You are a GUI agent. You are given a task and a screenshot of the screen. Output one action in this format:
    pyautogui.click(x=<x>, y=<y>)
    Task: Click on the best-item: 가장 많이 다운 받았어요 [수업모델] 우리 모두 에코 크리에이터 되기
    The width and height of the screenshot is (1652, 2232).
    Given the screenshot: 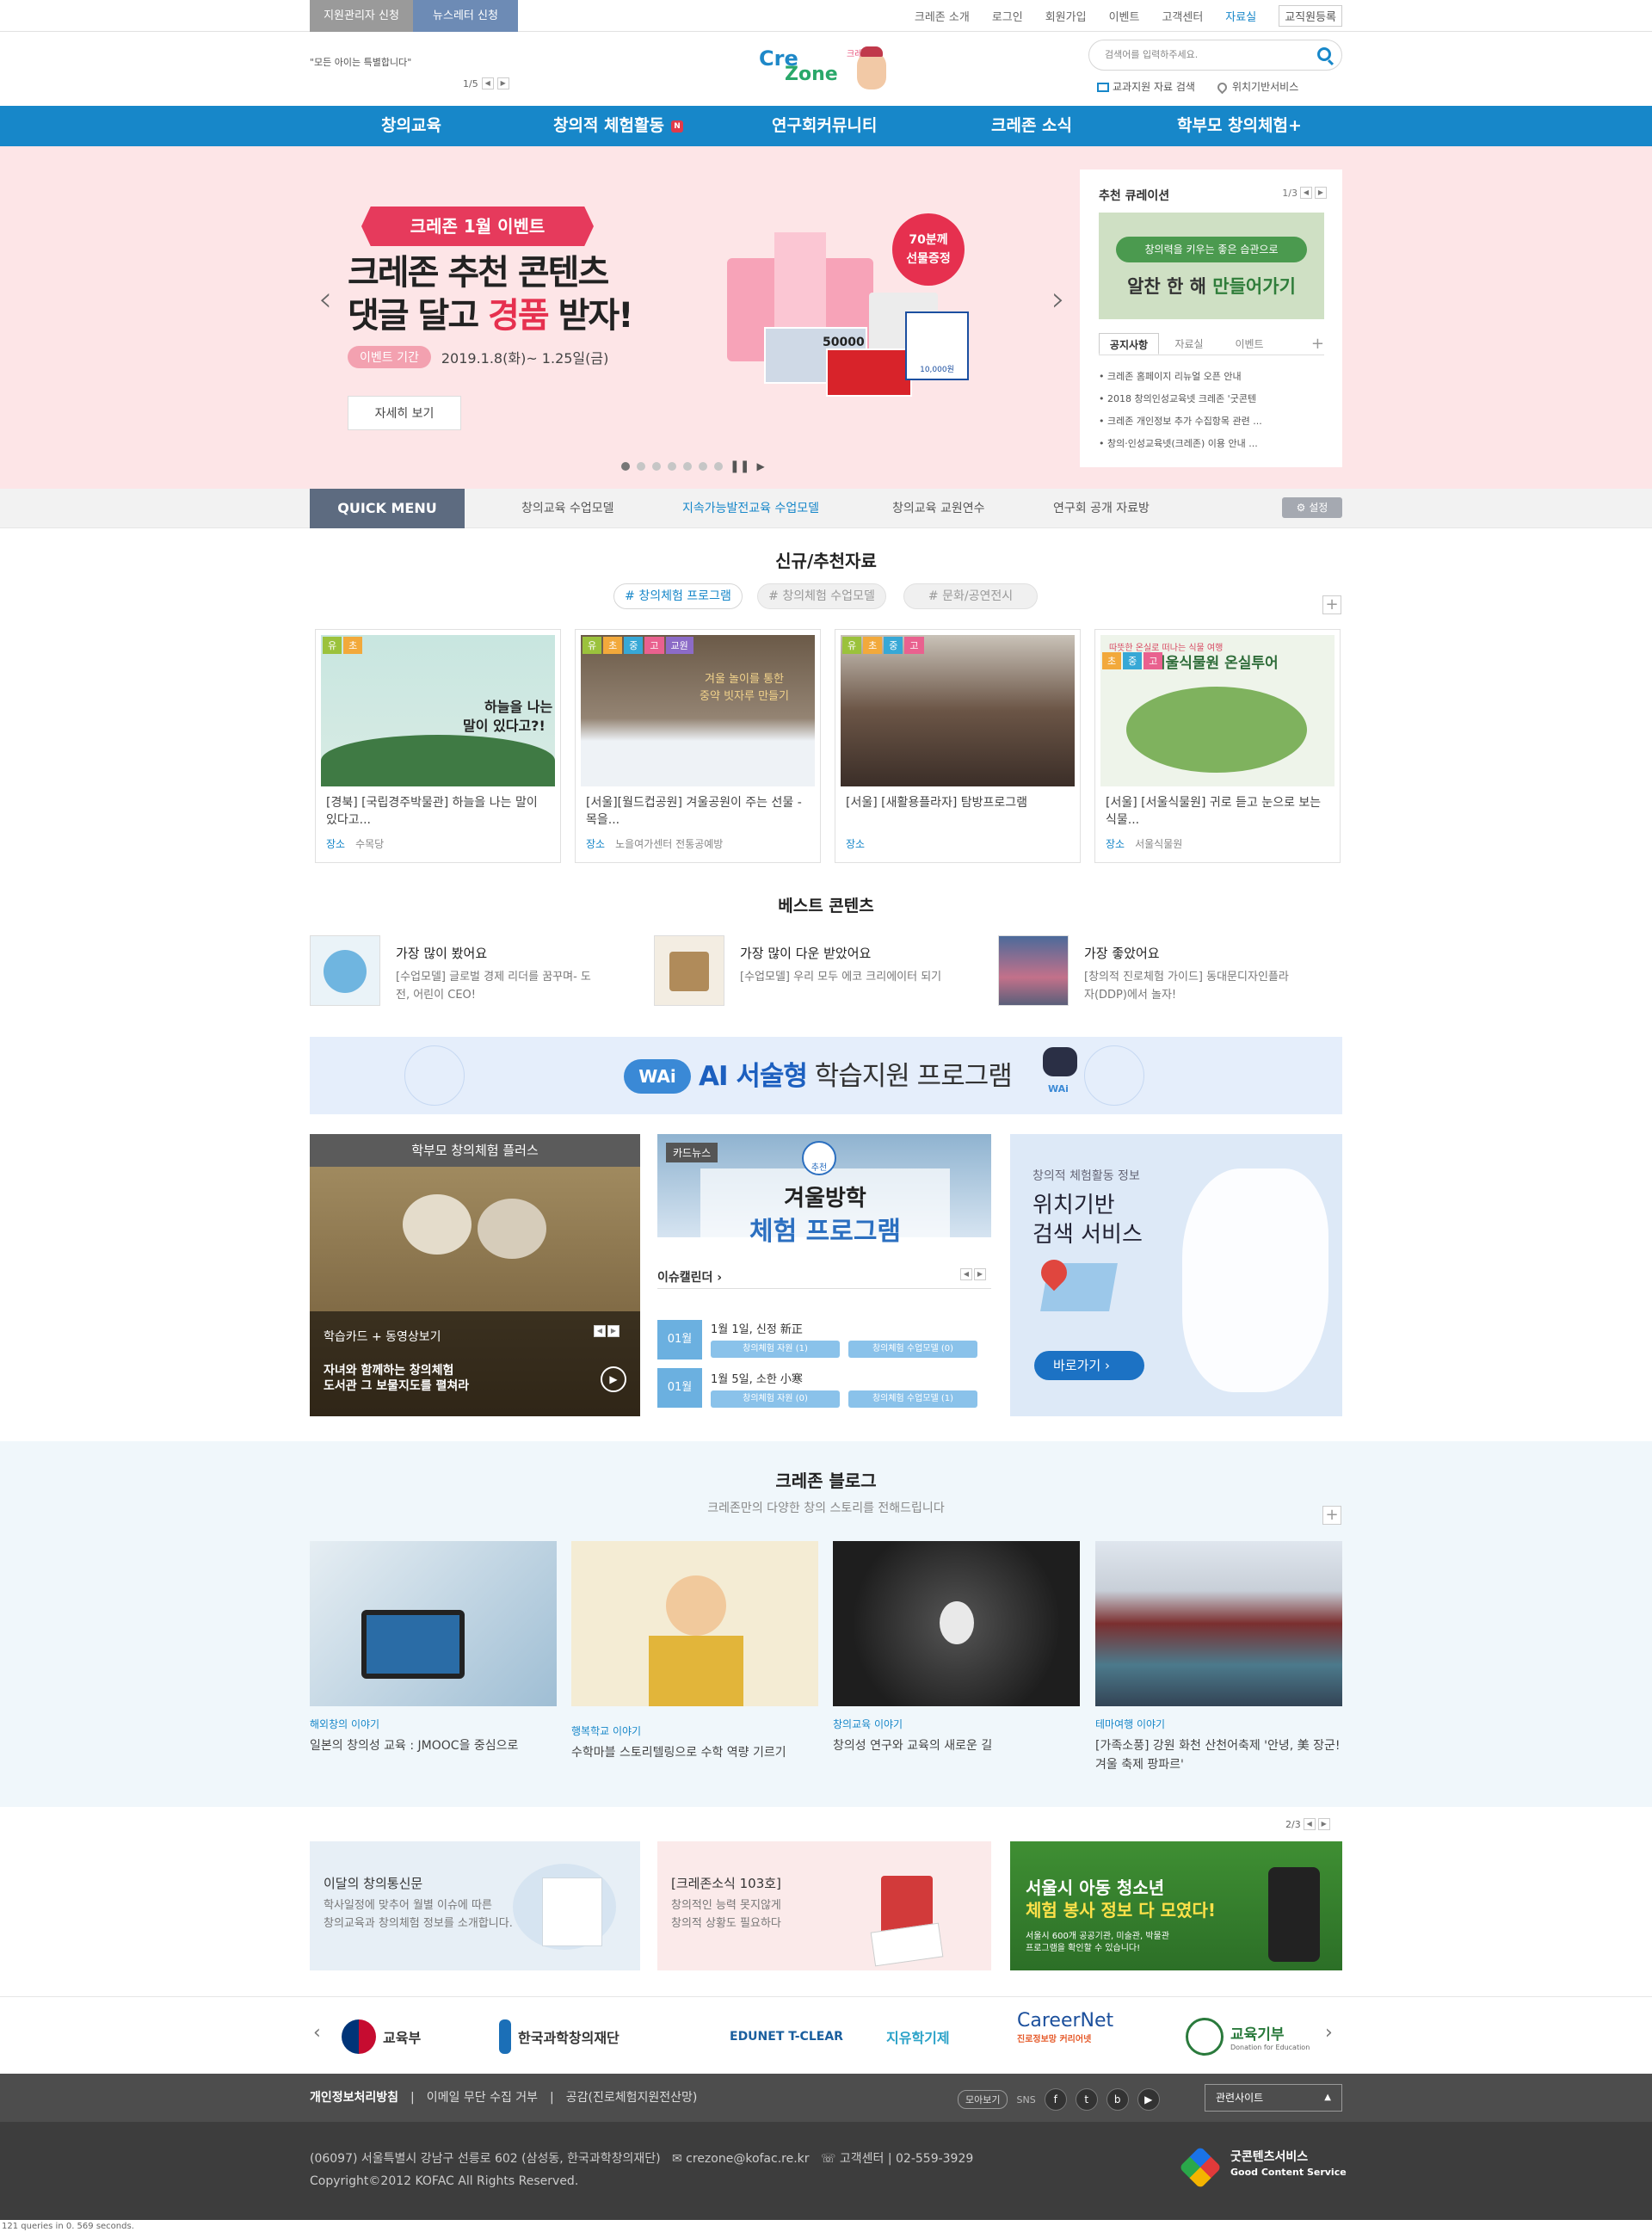 What is the action you would take?
    pyautogui.click(x=821, y=971)
    